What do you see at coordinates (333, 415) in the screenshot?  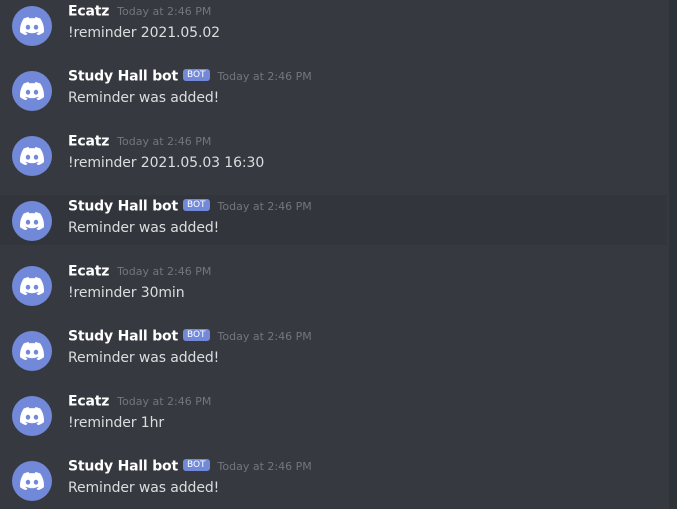 I see `message: Ecatz Today at 2:46 PM !reminder 1hr` at bounding box center [333, 415].